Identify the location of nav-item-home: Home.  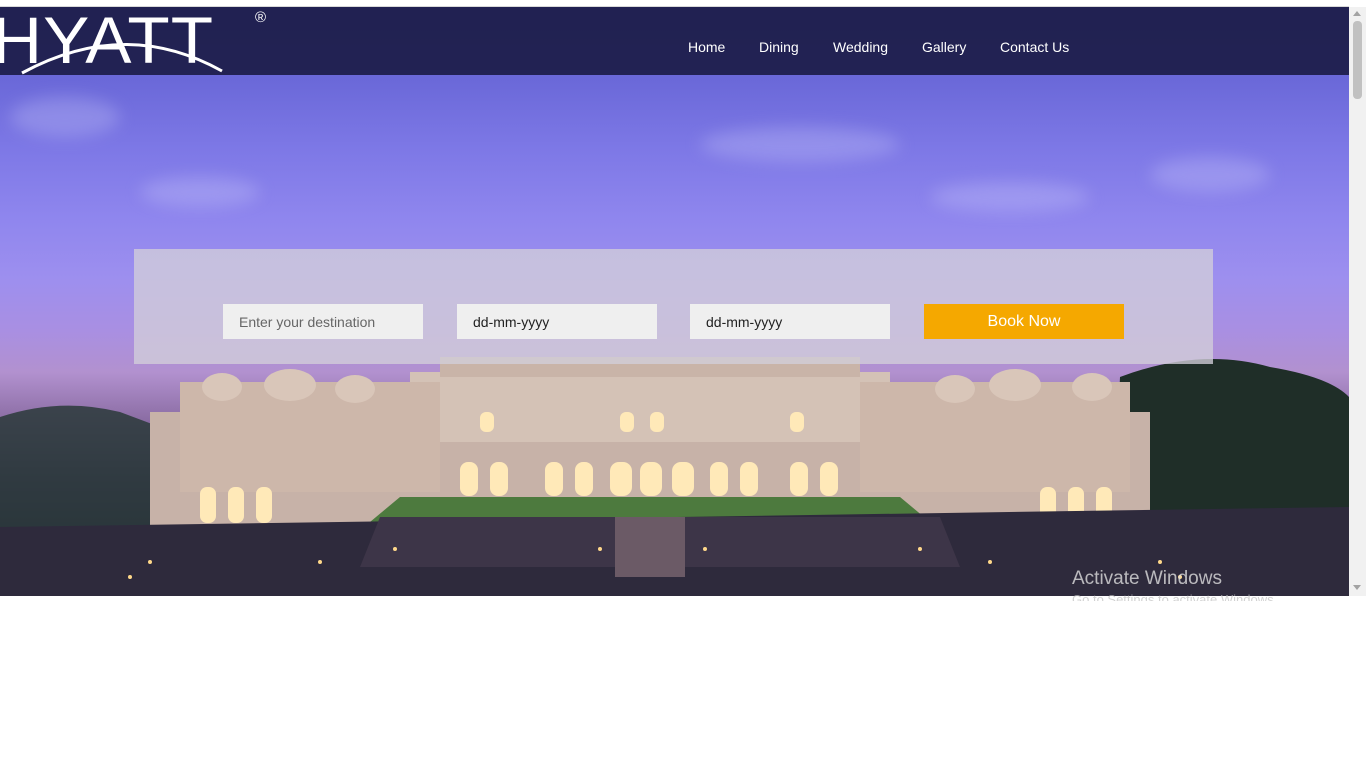
(706, 47).